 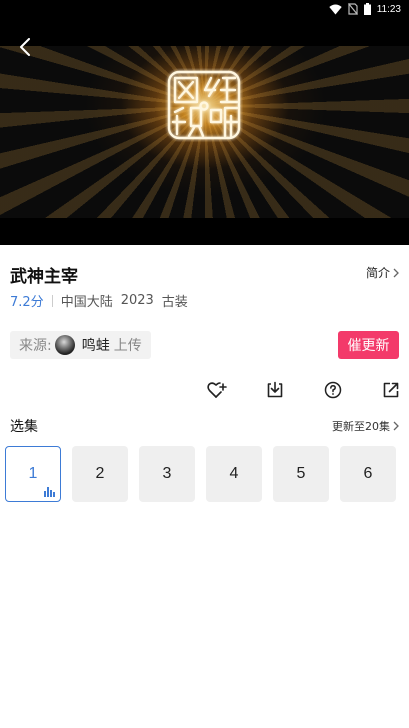 What do you see at coordinates (368, 345) in the screenshot?
I see `urge-update-button: 催更新` at bounding box center [368, 345].